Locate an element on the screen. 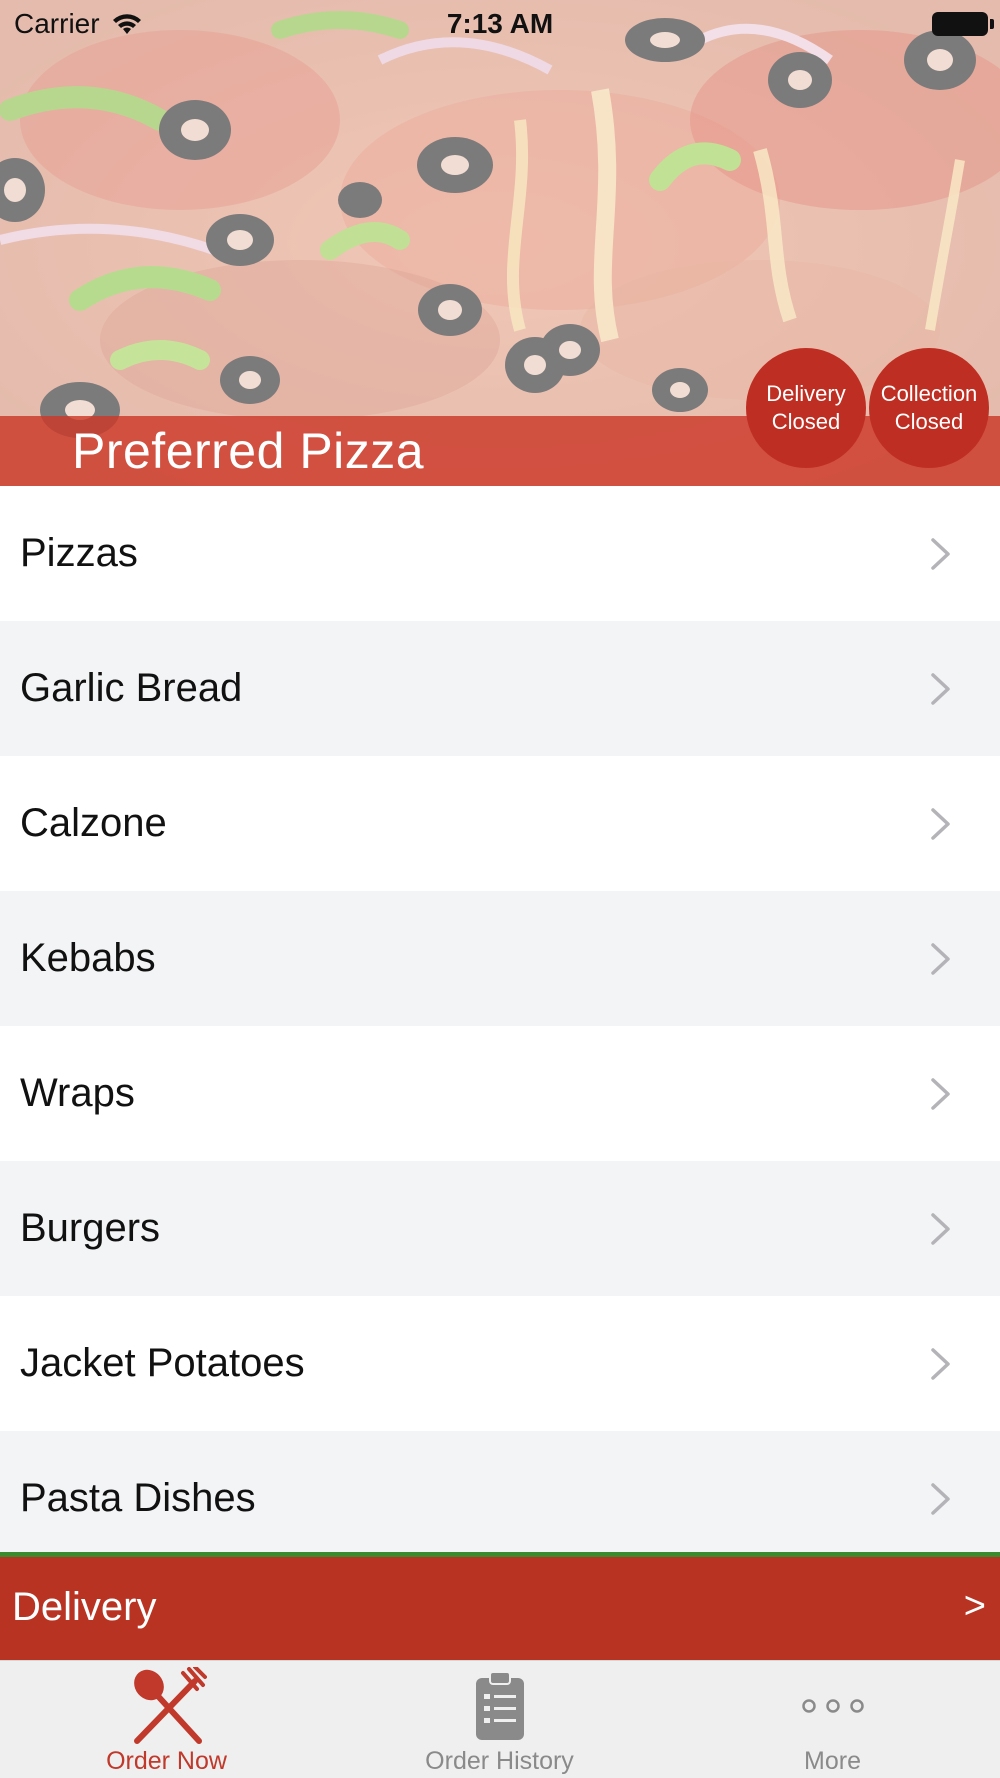 This screenshot has height=1778, width=1000. tab-more: More is located at coordinates (832, 1719).